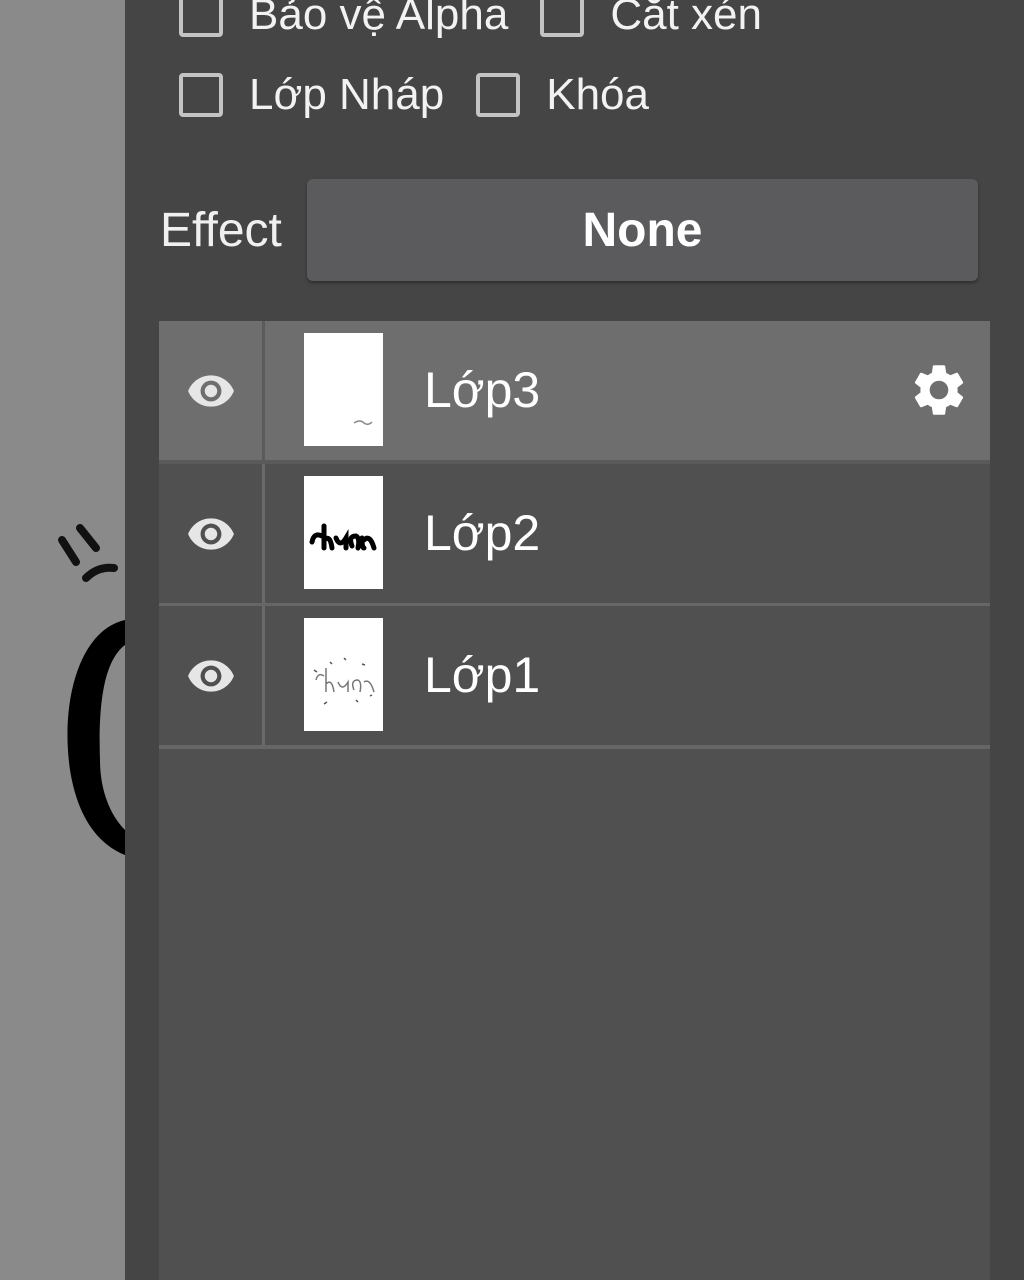 This screenshot has width=1024, height=1280. I want to click on layer-row-2: Lớp2, so click(574, 535).